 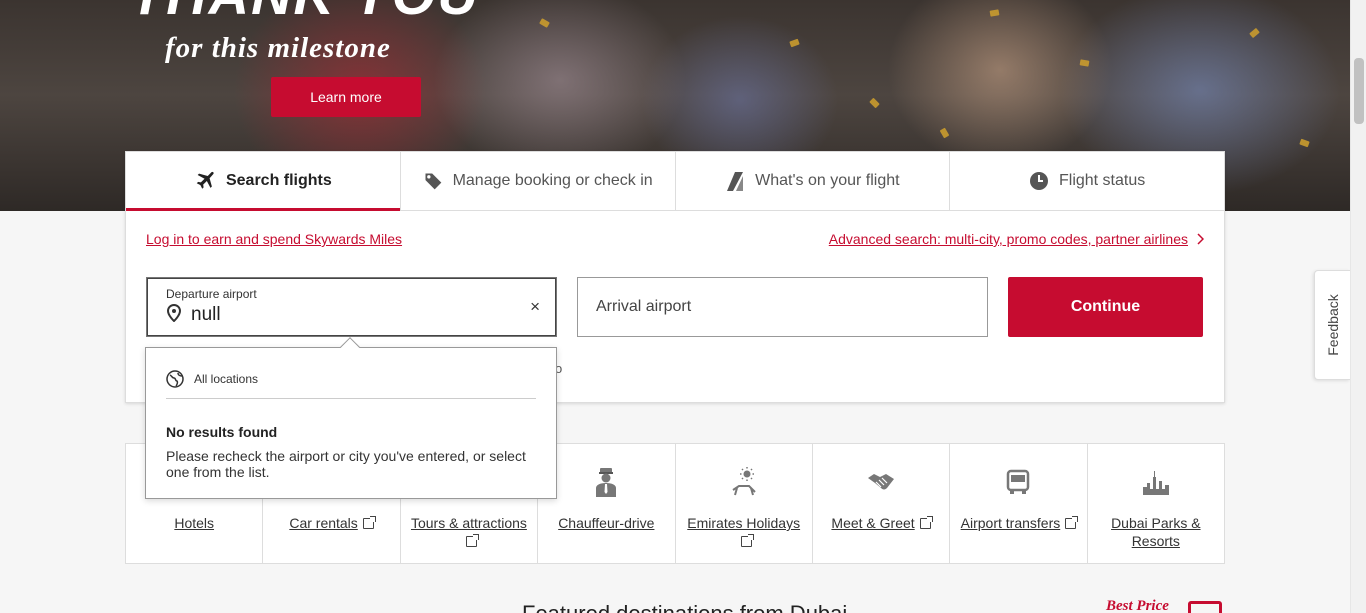 I want to click on feedback-label: Feedback, so click(x=1332, y=325).